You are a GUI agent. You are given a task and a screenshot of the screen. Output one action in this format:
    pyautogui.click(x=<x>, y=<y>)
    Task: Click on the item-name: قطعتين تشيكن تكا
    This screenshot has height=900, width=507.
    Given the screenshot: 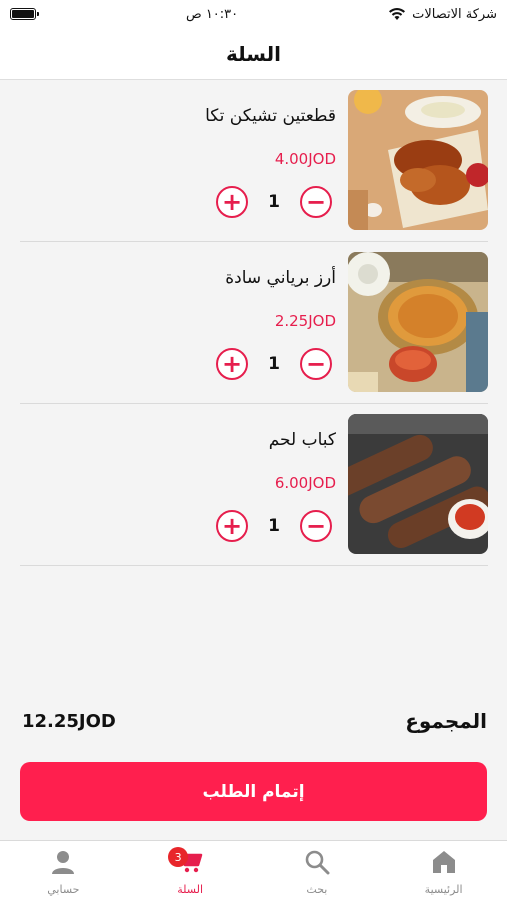 What is the action you would take?
    pyautogui.click(x=270, y=116)
    